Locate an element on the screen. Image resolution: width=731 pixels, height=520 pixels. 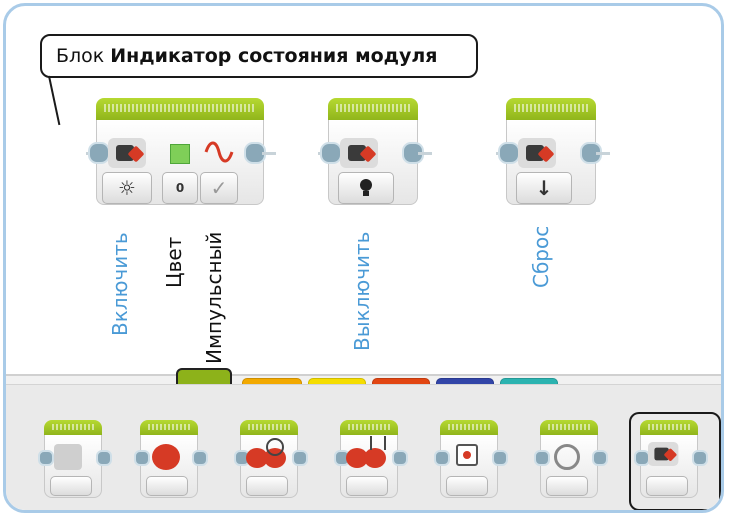
color-value: 0 is located at coordinates (180, 188).